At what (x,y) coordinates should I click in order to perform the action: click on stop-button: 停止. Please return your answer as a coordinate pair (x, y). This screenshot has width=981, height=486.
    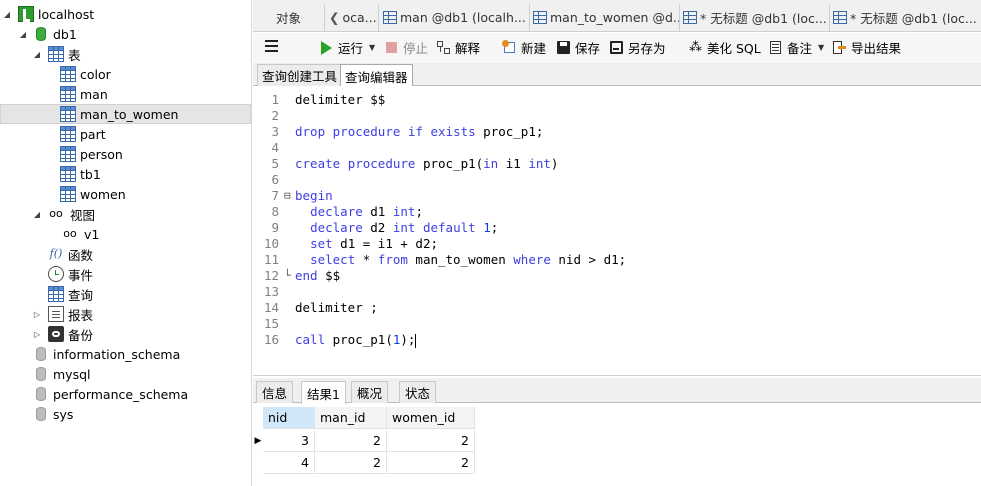
    Looking at the image, I should click on (406, 47).